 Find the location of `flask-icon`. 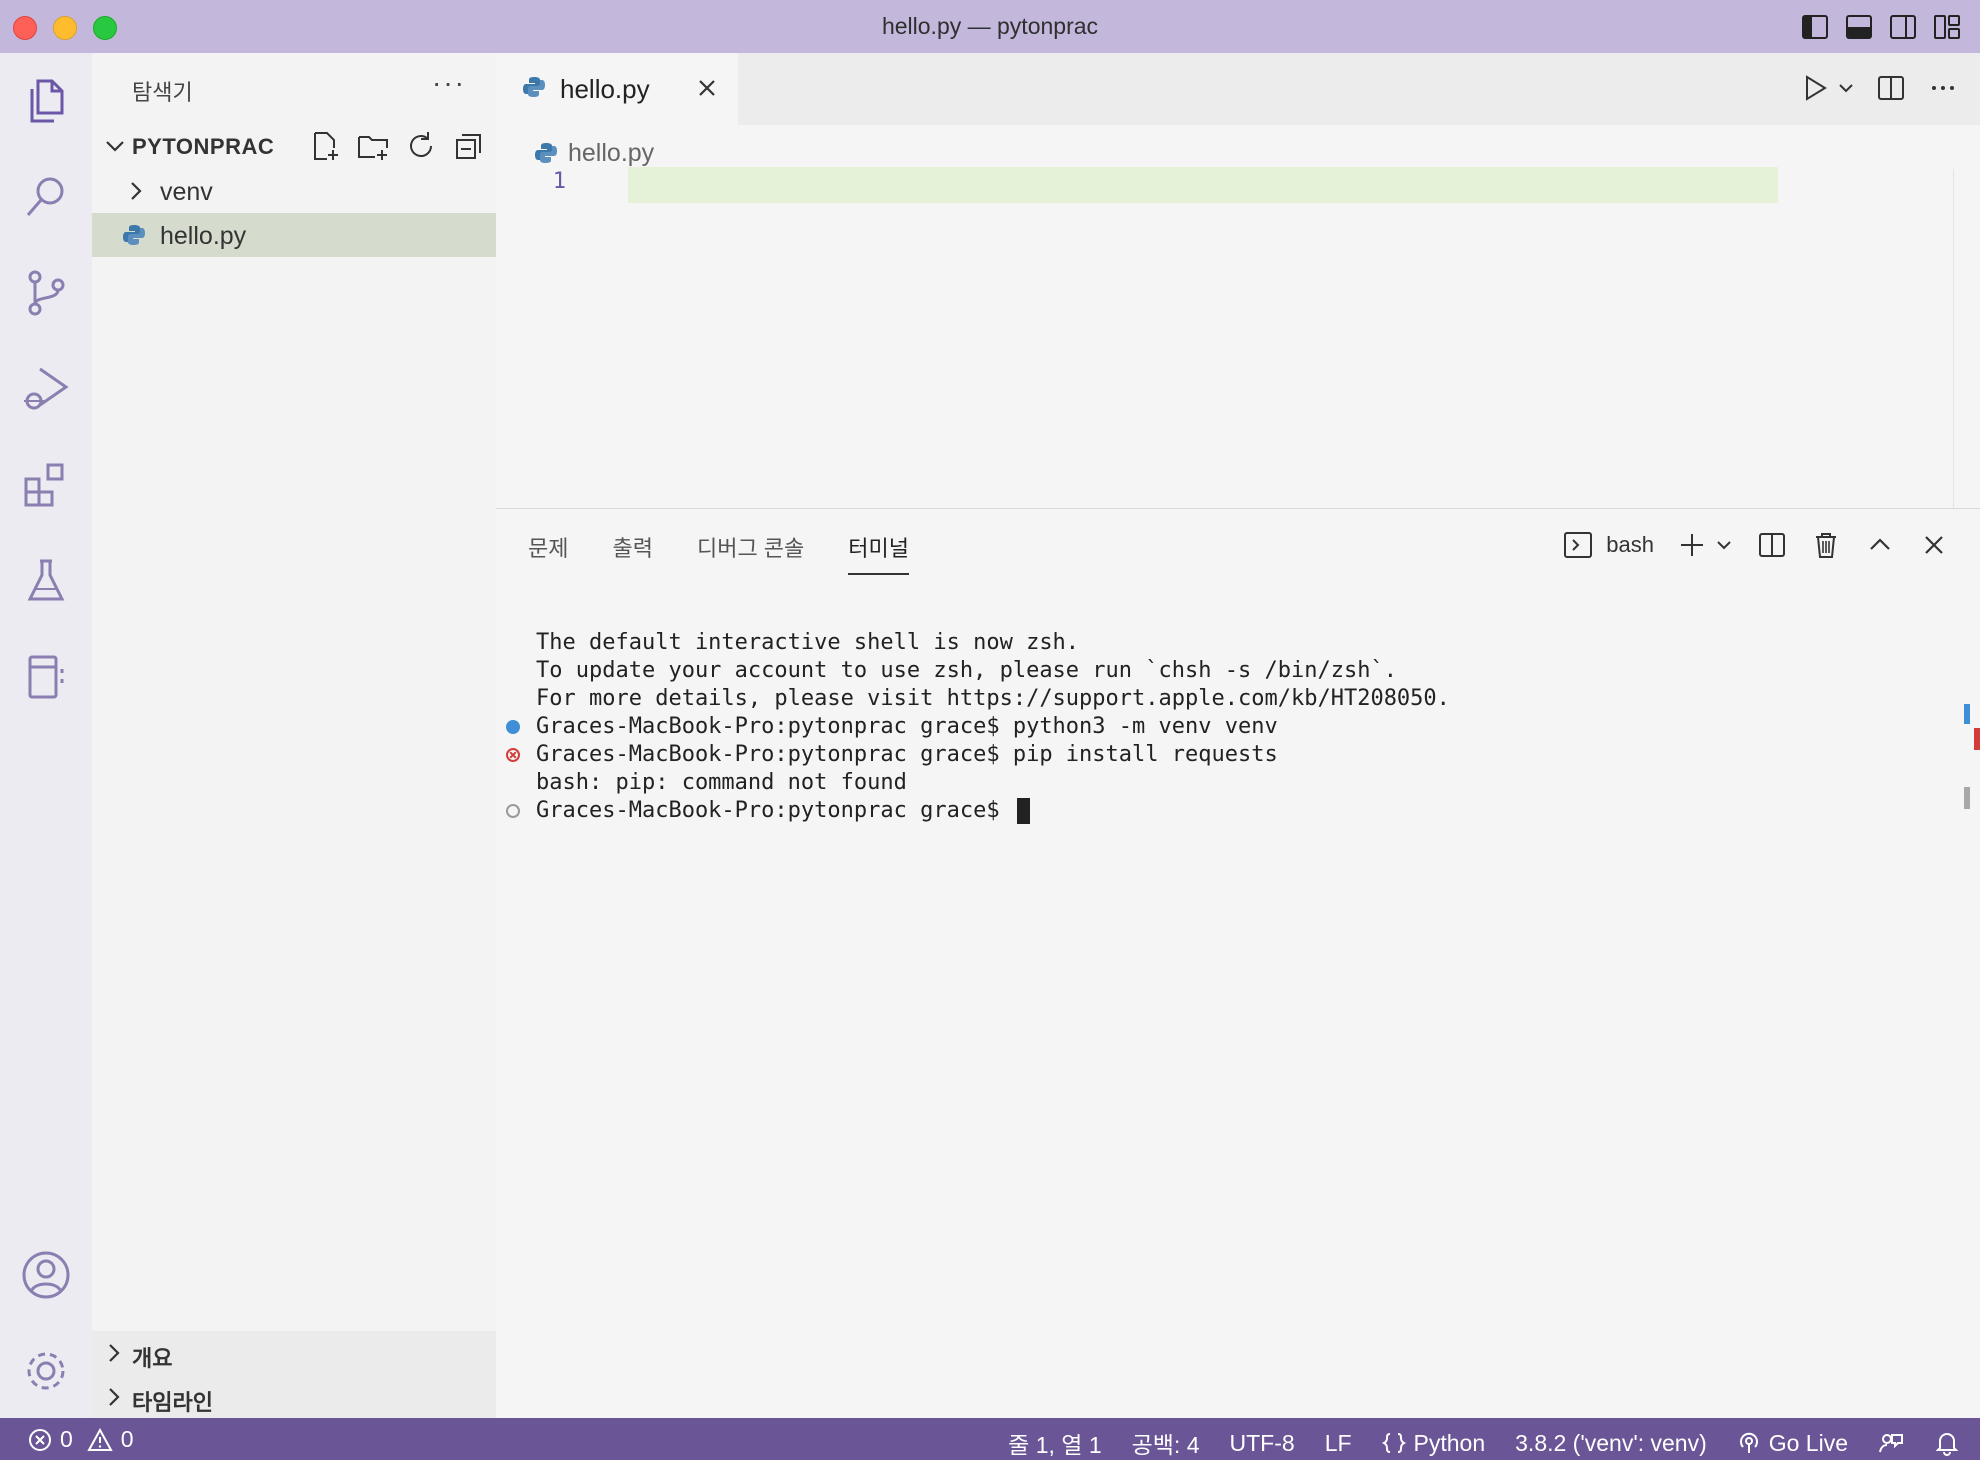

flask-icon is located at coordinates (46, 580).